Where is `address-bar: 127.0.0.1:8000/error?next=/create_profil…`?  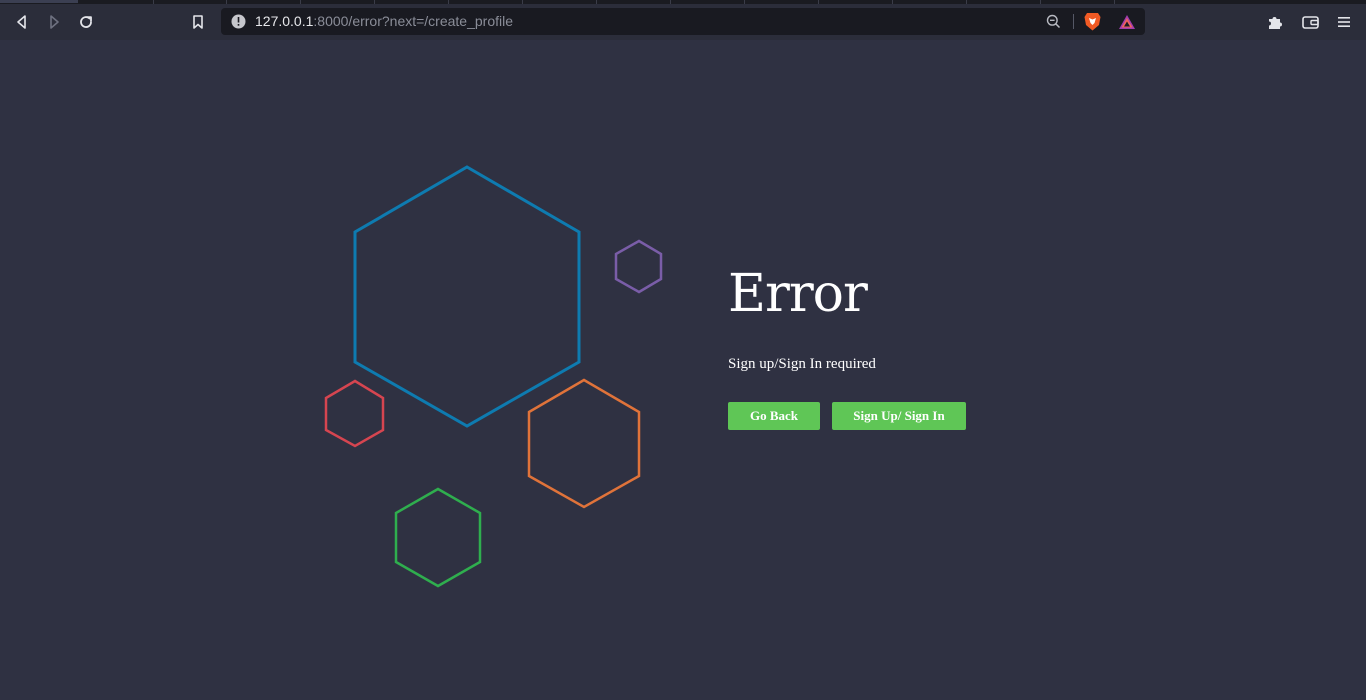 address-bar: 127.0.0.1:8000/error?next=/create_profil… is located at coordinates (683, 21).